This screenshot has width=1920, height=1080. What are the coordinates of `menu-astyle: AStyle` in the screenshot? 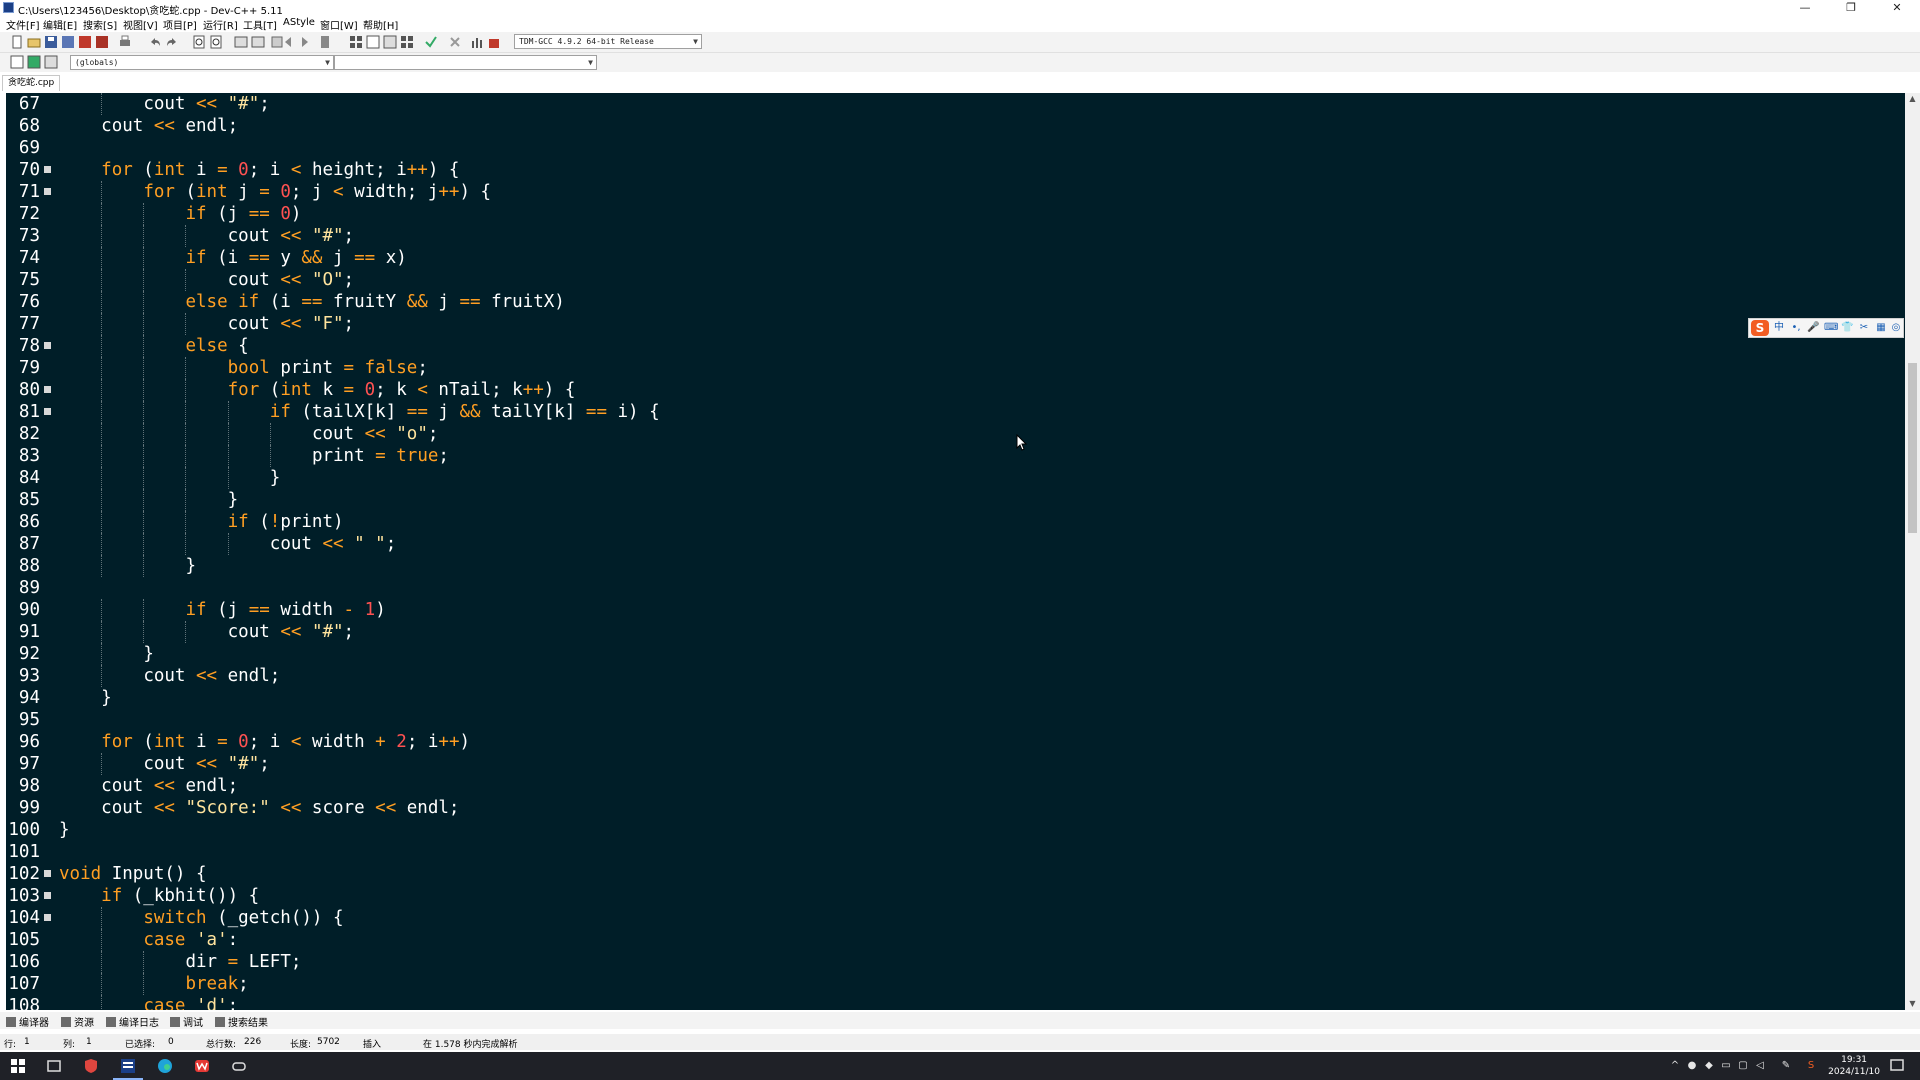 It's located at (299, 22).